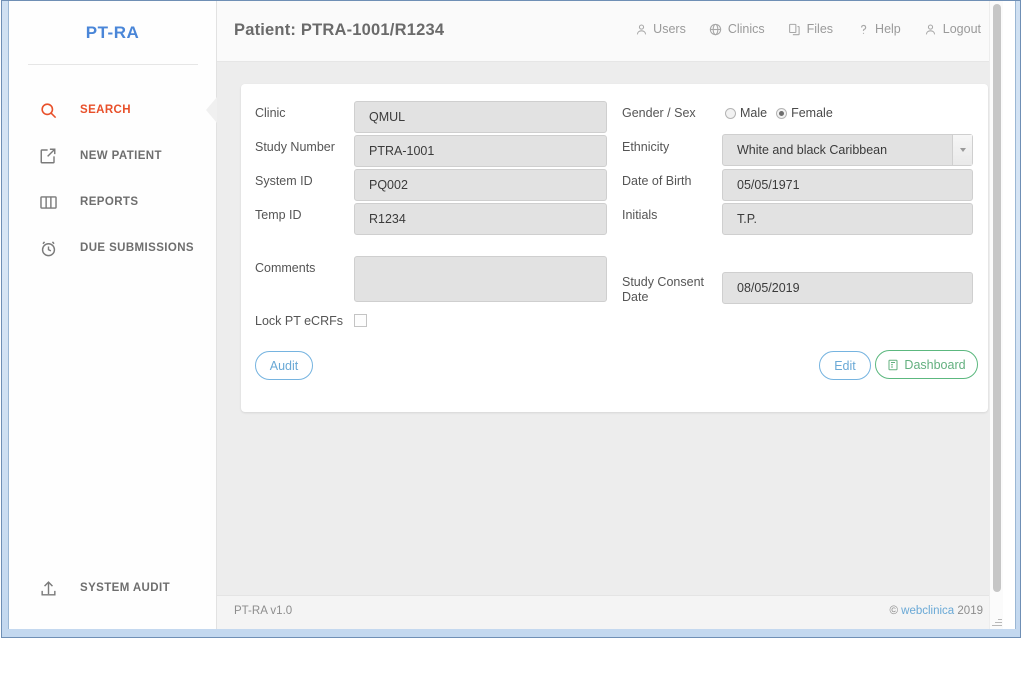 The height and width of the screenshot is (680, 1024). I want to click on lock-ecrfs-checkbox, so click(360, 320).